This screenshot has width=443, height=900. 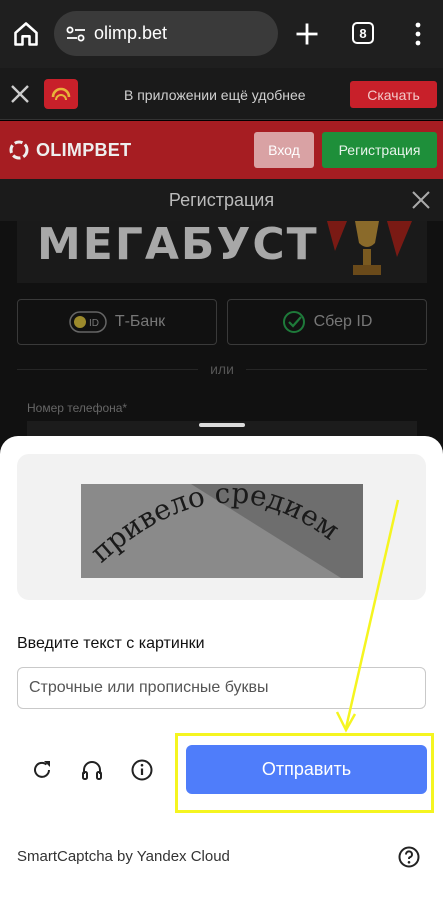 What do you see at coordinates (131, 33) in the screenshot?
I see `url-text: olimp.bet` at bounding box center [131, 33].